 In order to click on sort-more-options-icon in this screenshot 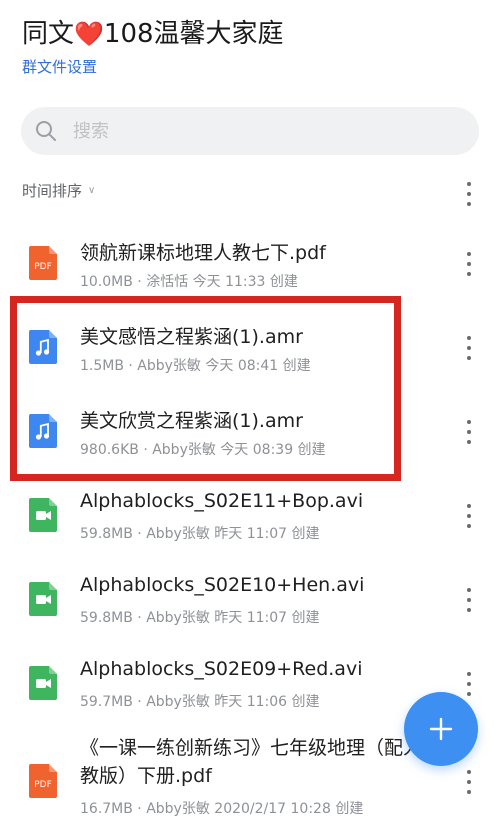, I will do `click(469, 194)`.